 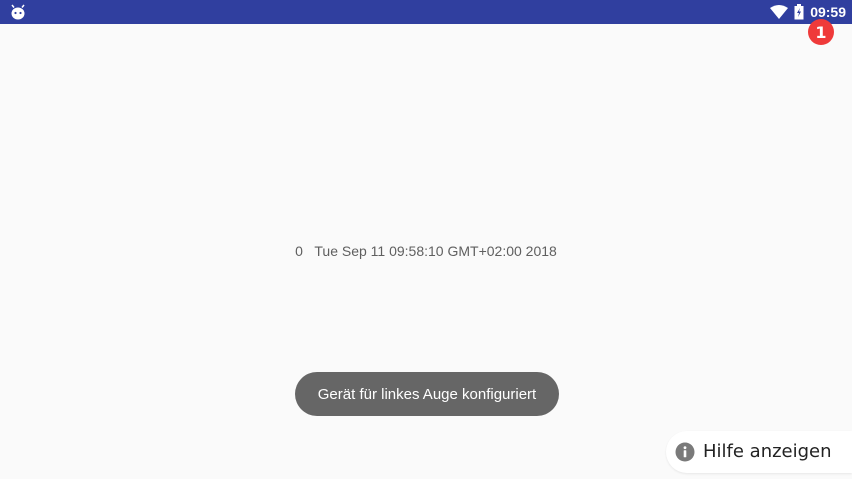 What do you see at coordinates (779, 12) in the screenshot?
I see `wifi-icon` at bounding box center [779, 12].